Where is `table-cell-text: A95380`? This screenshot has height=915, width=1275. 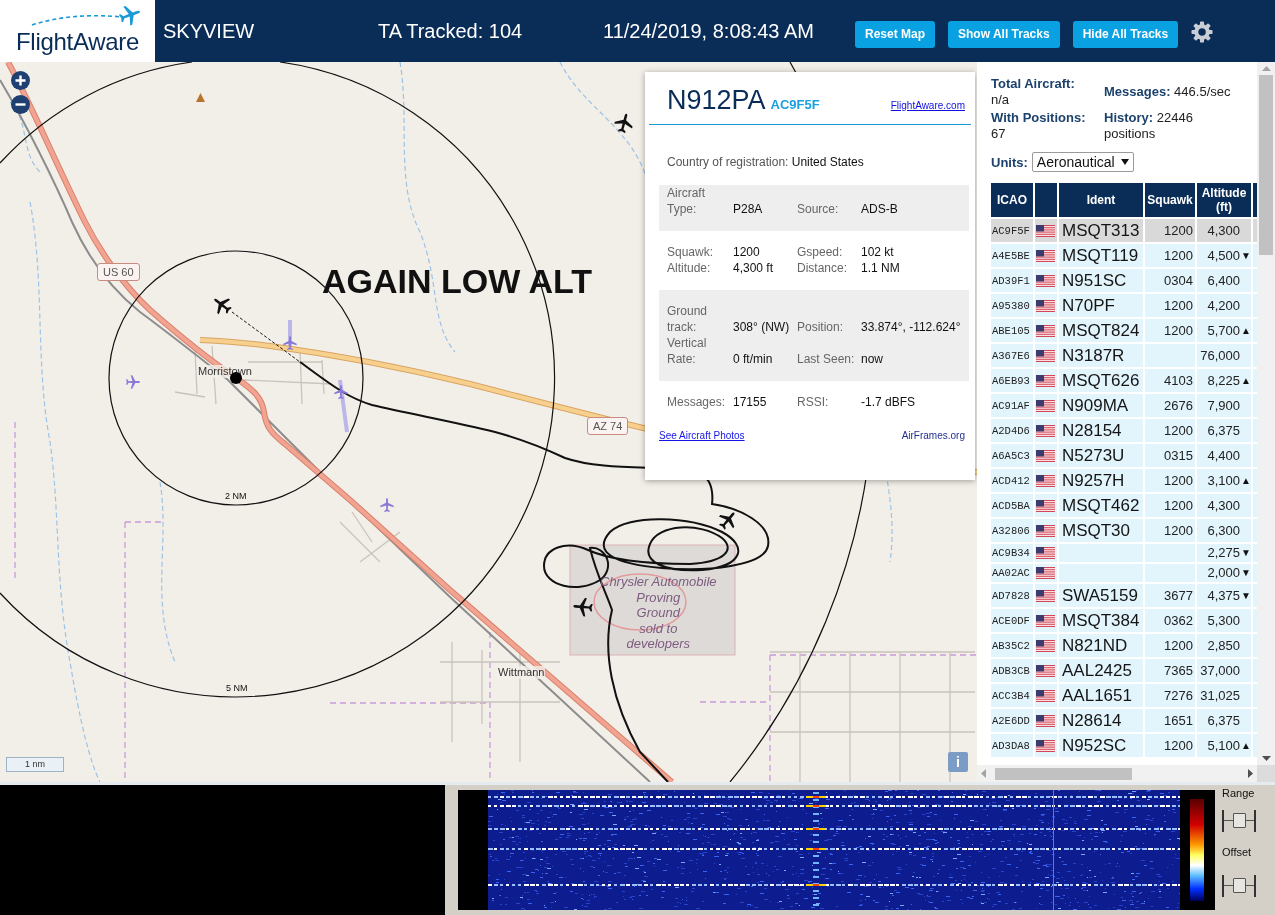 table-cell-text: A95380 is located at coordinates (1010, 306).